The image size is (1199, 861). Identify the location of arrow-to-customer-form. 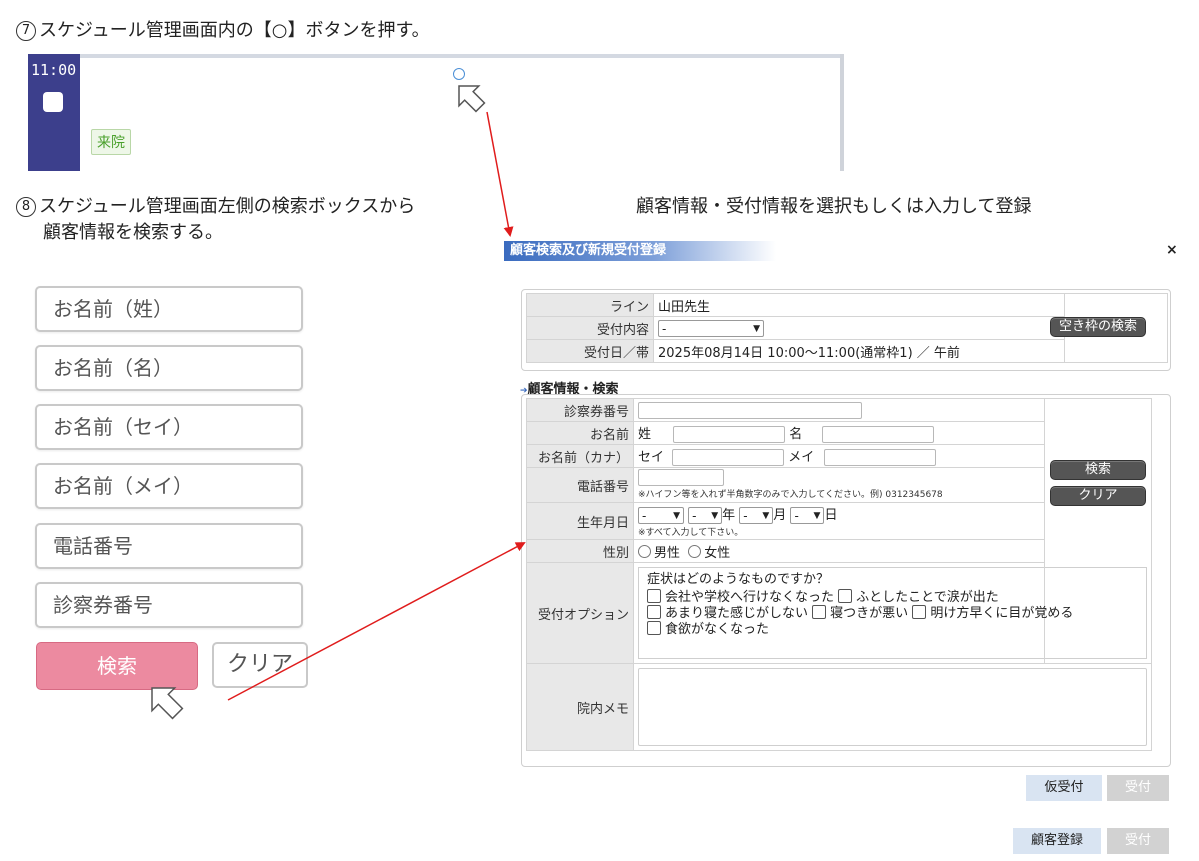
(376, 621).